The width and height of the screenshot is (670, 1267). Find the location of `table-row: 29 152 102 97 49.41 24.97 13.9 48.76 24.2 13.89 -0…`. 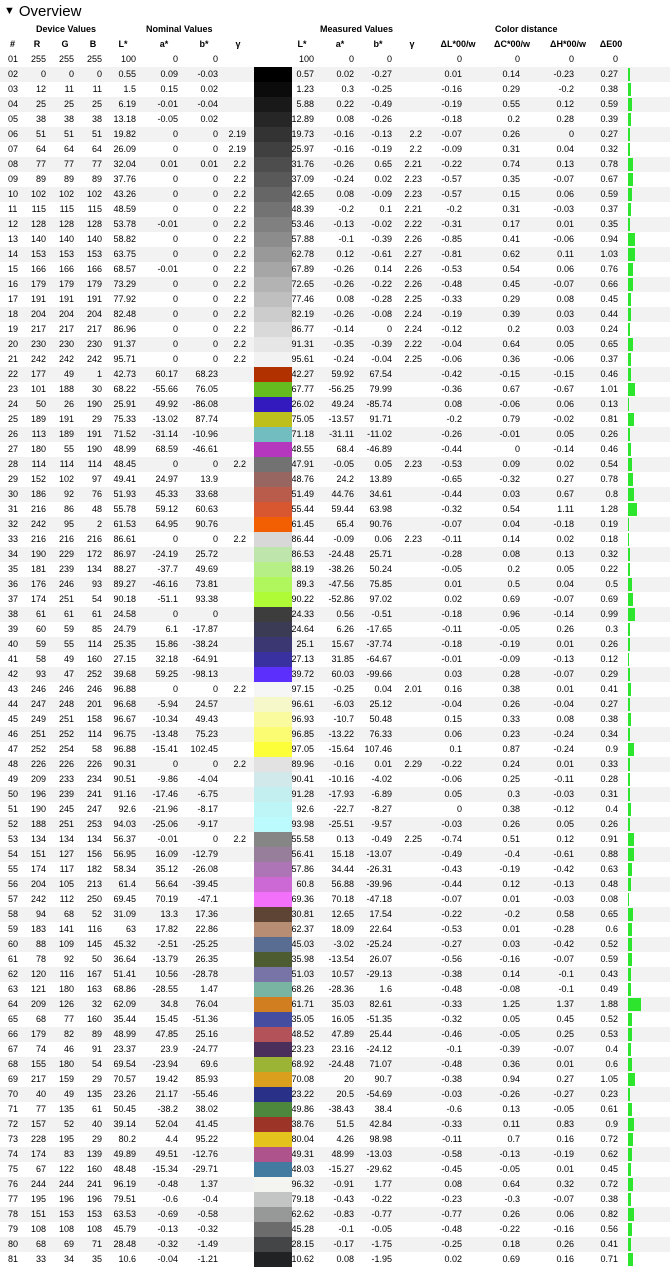

table-row: 29 152 102 97 49.41 24.97 13.9 48.76 24.2 13.89 -0… is located at coordinates (335, 479).